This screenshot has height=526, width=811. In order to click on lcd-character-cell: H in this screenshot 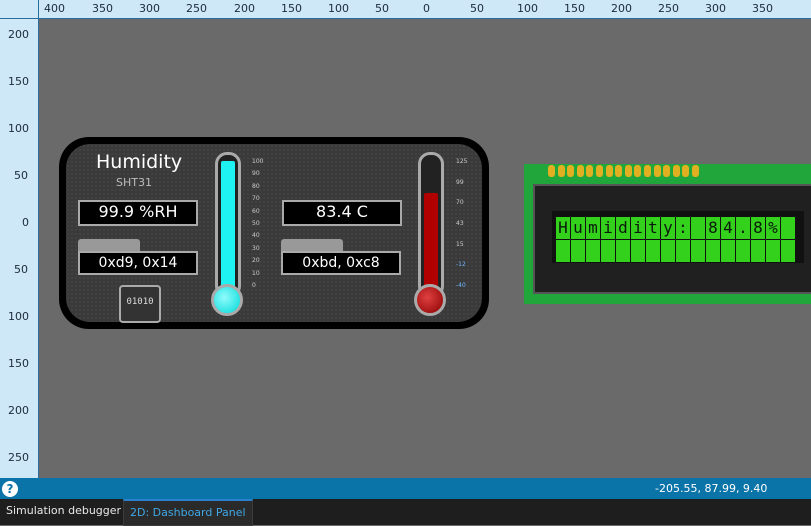, I will do `click(563, 228)`.